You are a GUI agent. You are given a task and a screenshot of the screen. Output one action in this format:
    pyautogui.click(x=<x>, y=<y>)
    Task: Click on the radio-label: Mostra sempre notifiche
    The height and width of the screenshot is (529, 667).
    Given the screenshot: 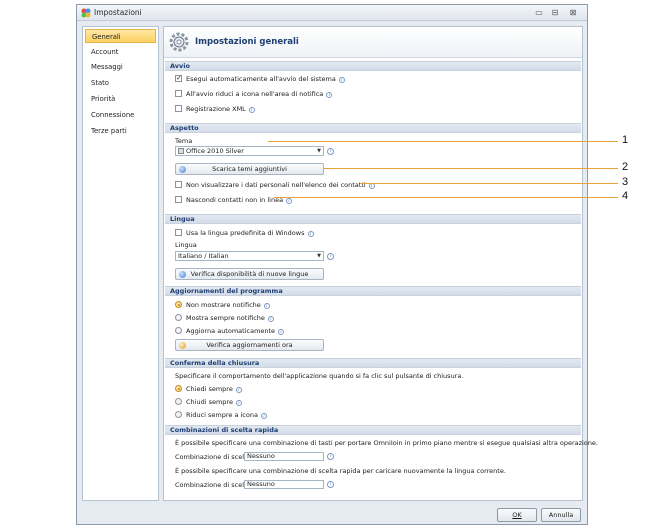 What is the action you would take?
    pyautogui.click(x=225, y=318)
    